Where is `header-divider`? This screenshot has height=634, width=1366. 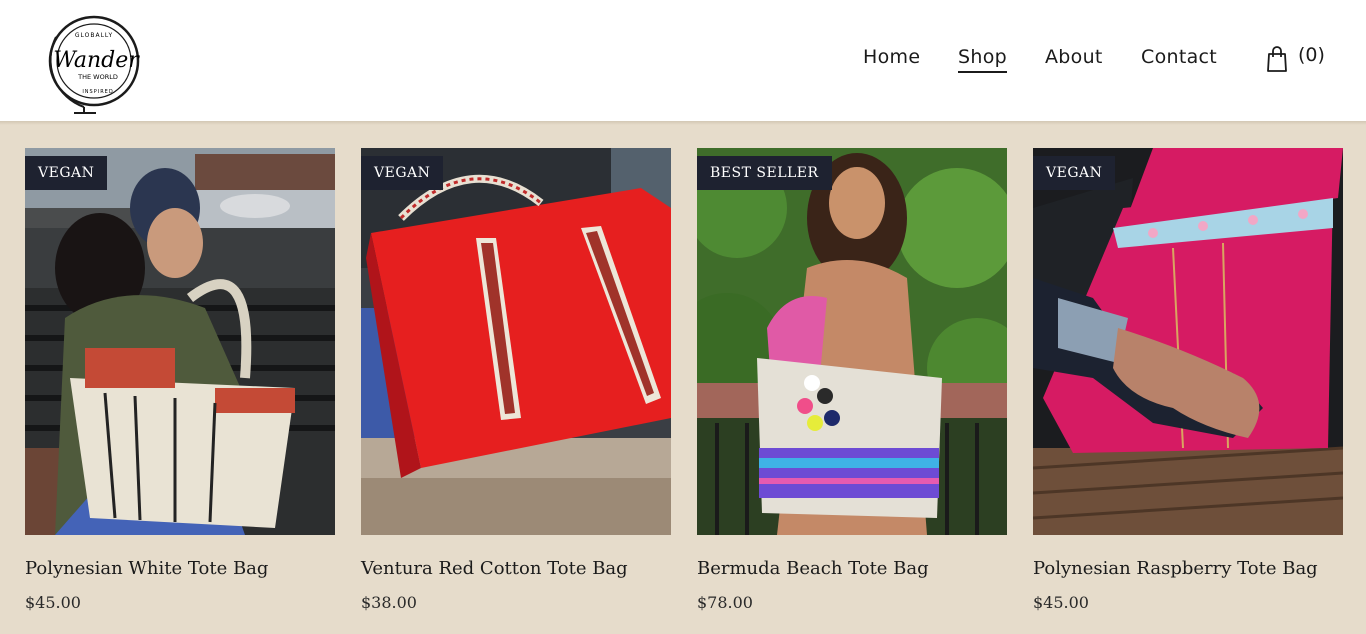
header-divider is located at coordinates (683, 123).